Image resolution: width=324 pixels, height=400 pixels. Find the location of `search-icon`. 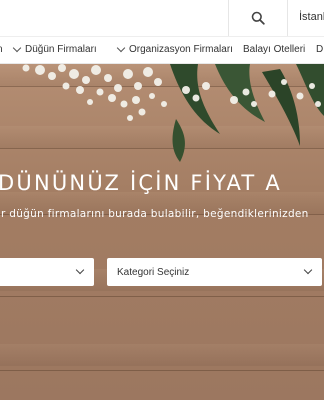

search-icon is located at coordinates (258, 18).